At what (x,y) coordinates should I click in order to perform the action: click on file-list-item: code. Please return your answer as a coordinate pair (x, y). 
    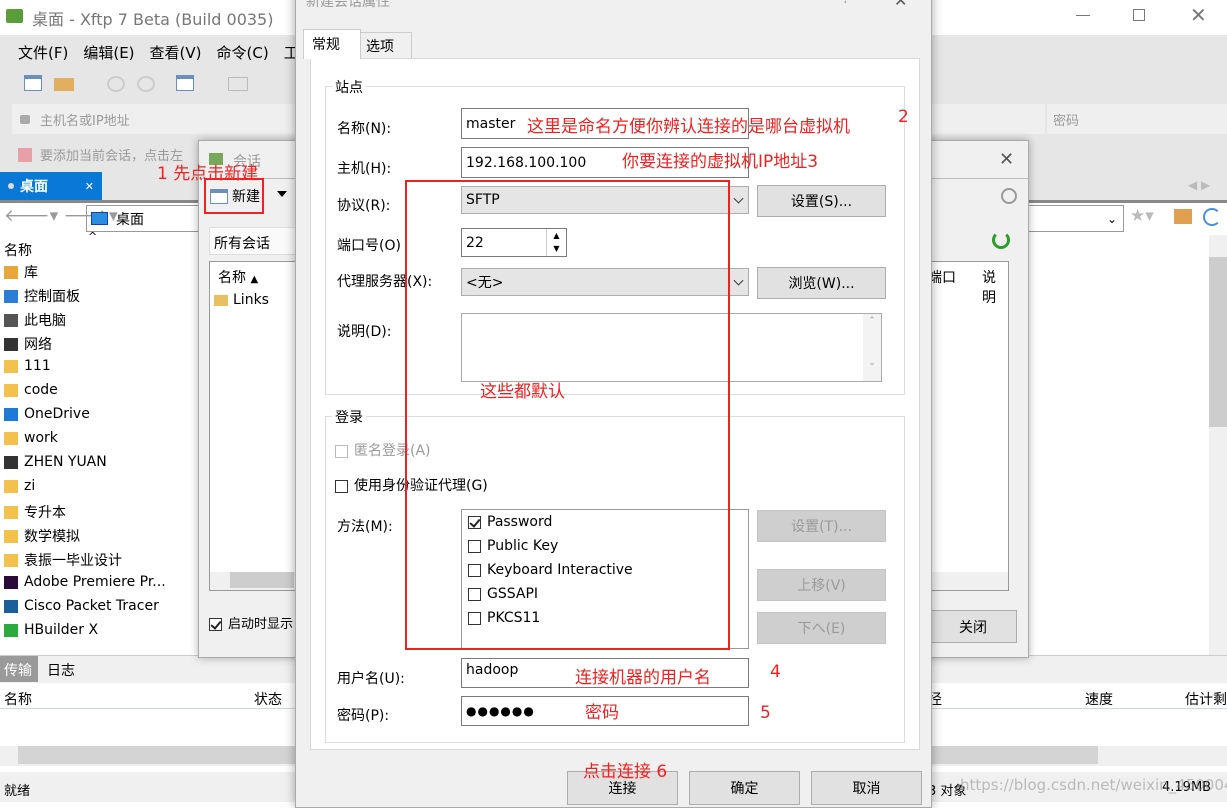
    Looking at the image, I should click on (31, 390).